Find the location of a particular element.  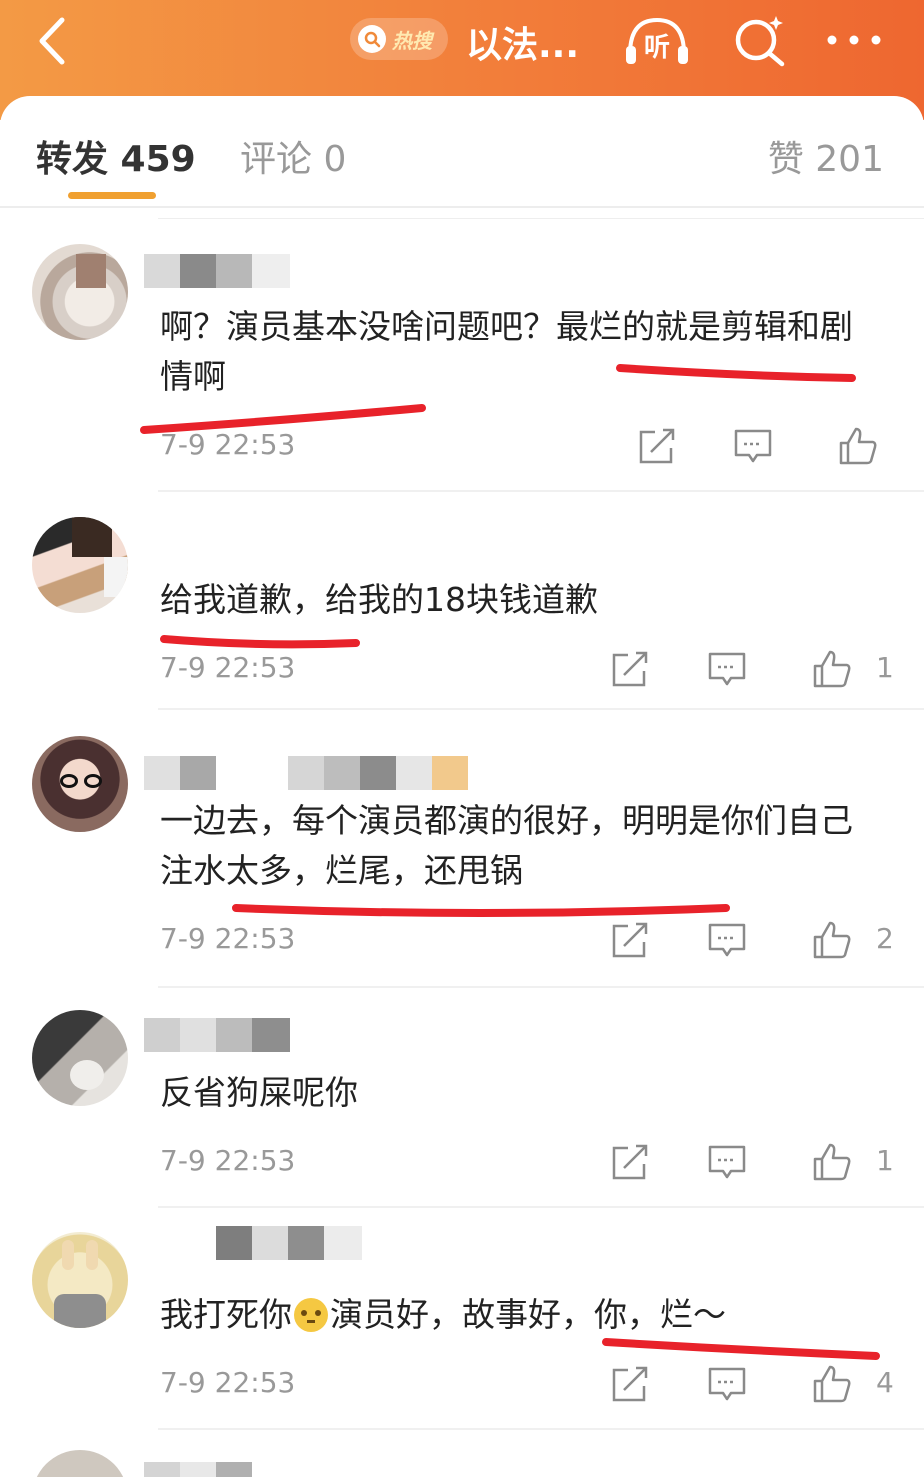

headphones-icon: 听 is located at coordinates (657, 41).